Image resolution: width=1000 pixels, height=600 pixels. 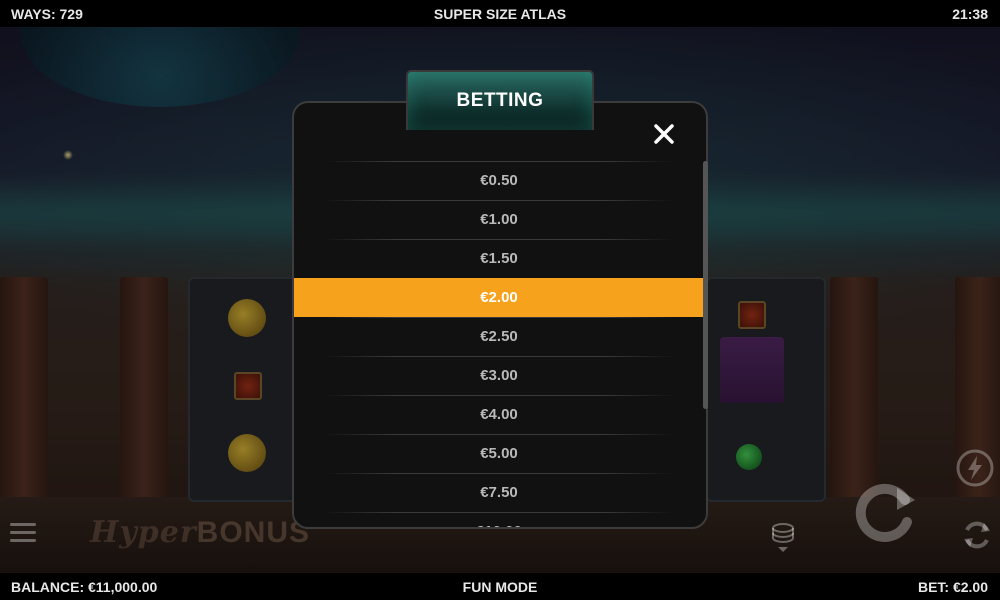 I want to click on bottom-bar: BALANCE: €11,000.00 FUN MODE BET: €2.00, so click(x=500, y=586).